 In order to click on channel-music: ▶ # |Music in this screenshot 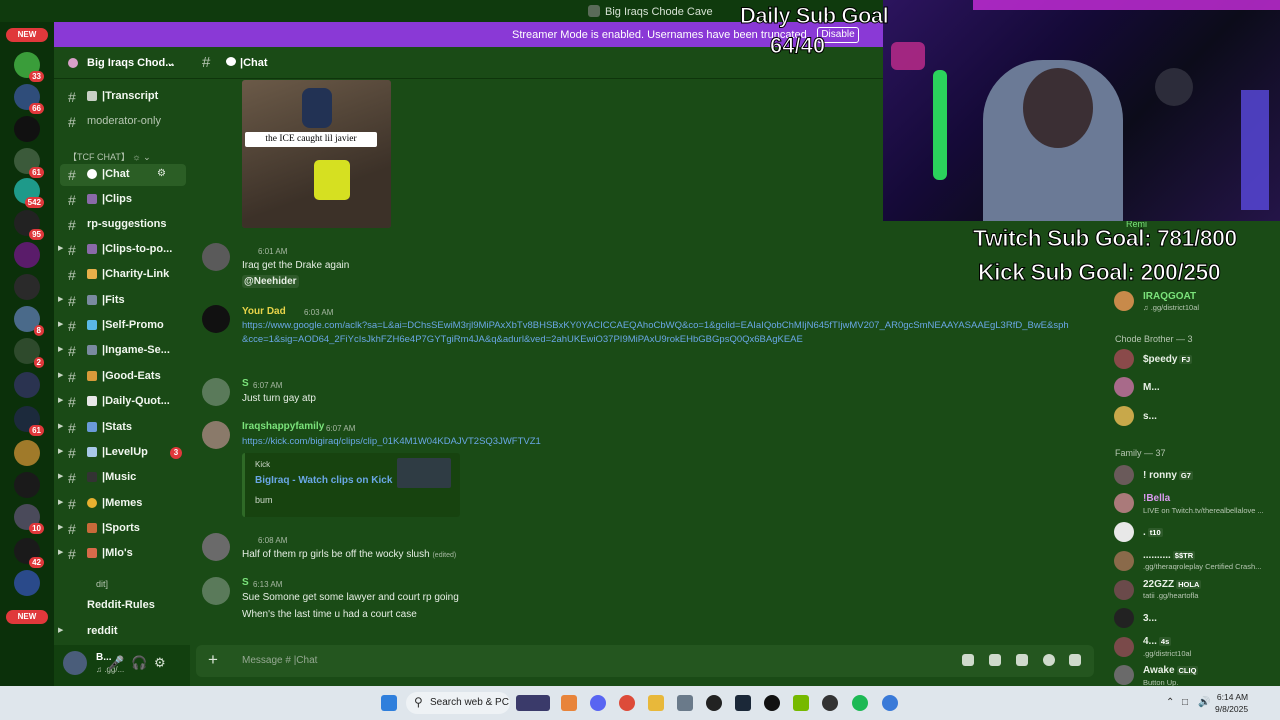, I will do `click(122, 478)`.